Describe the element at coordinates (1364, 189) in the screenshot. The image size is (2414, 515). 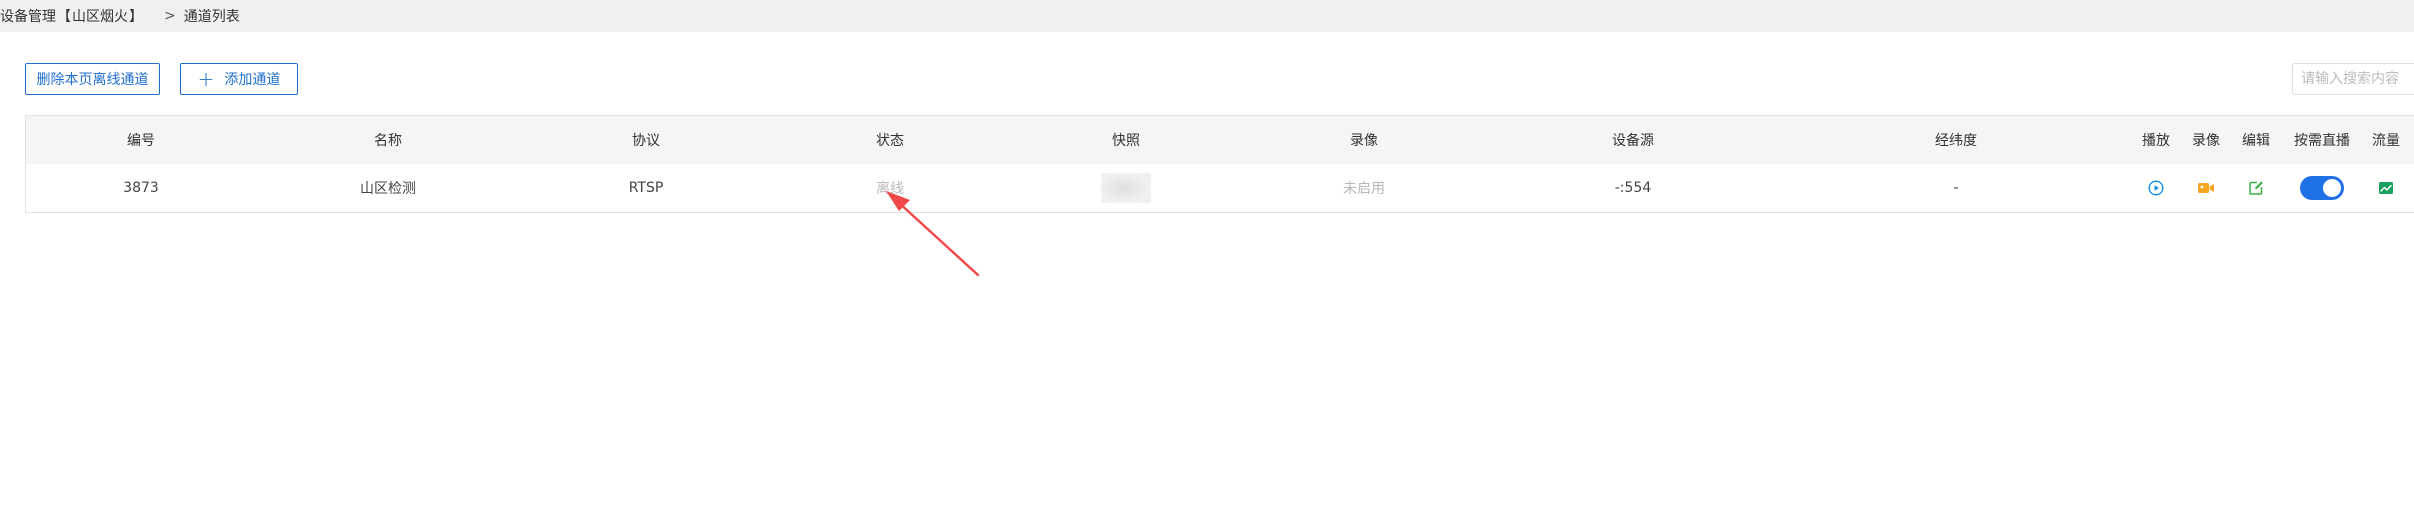
I see `cell-recording: 未启用` at that location.